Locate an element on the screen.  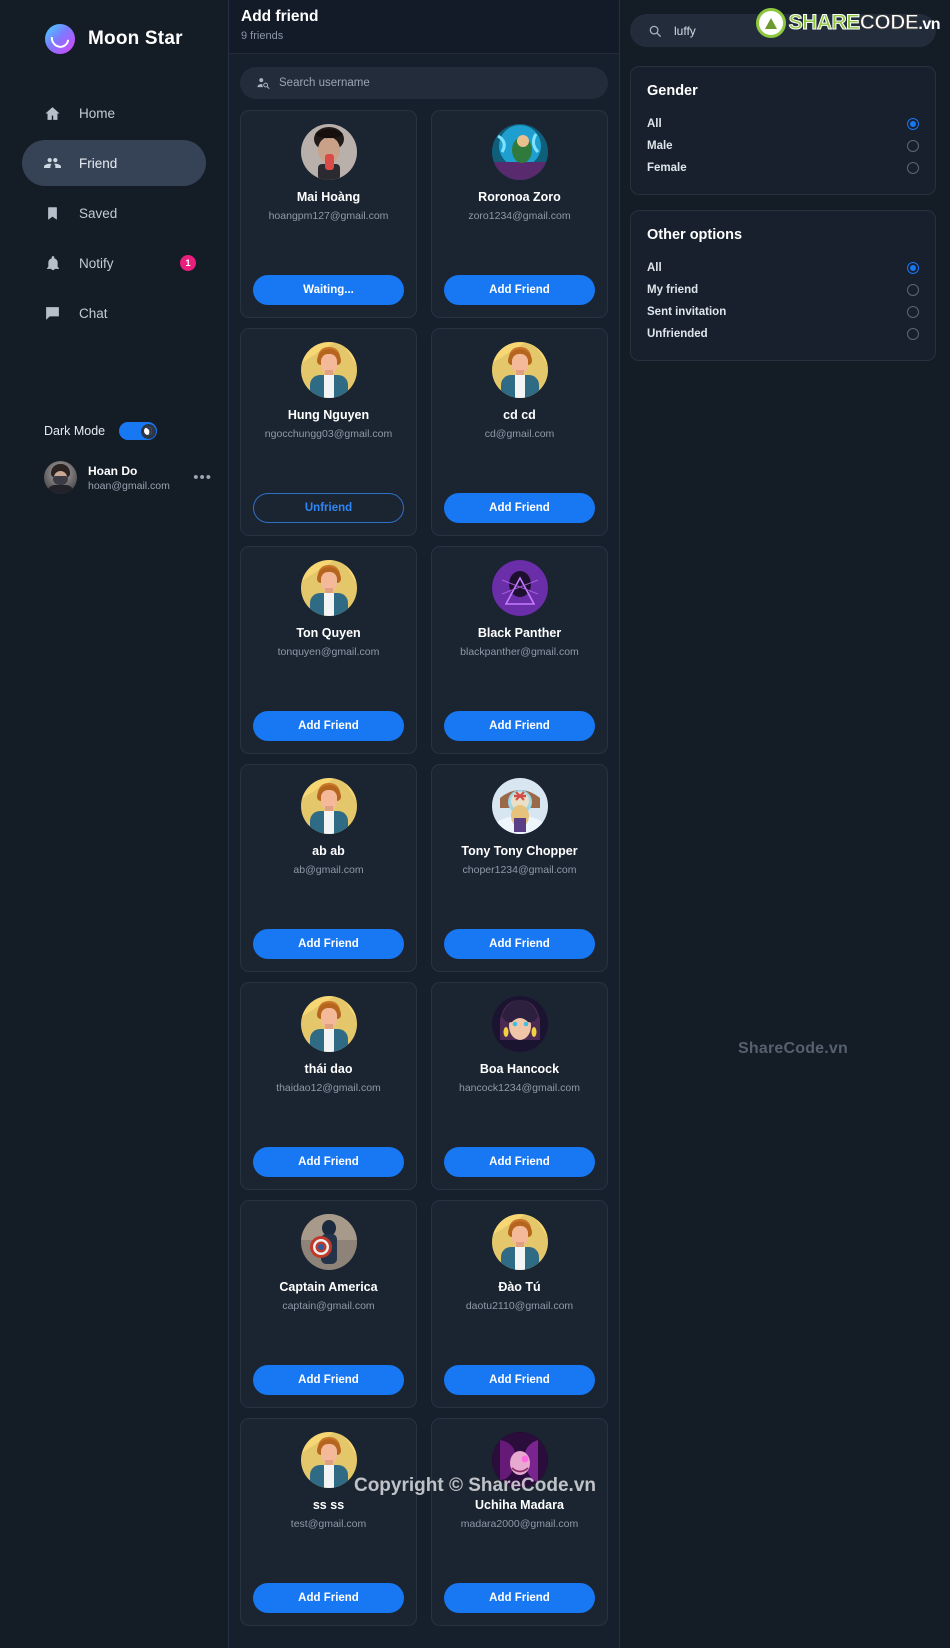
brand: Moon Star is located at coordinates (114, 27).